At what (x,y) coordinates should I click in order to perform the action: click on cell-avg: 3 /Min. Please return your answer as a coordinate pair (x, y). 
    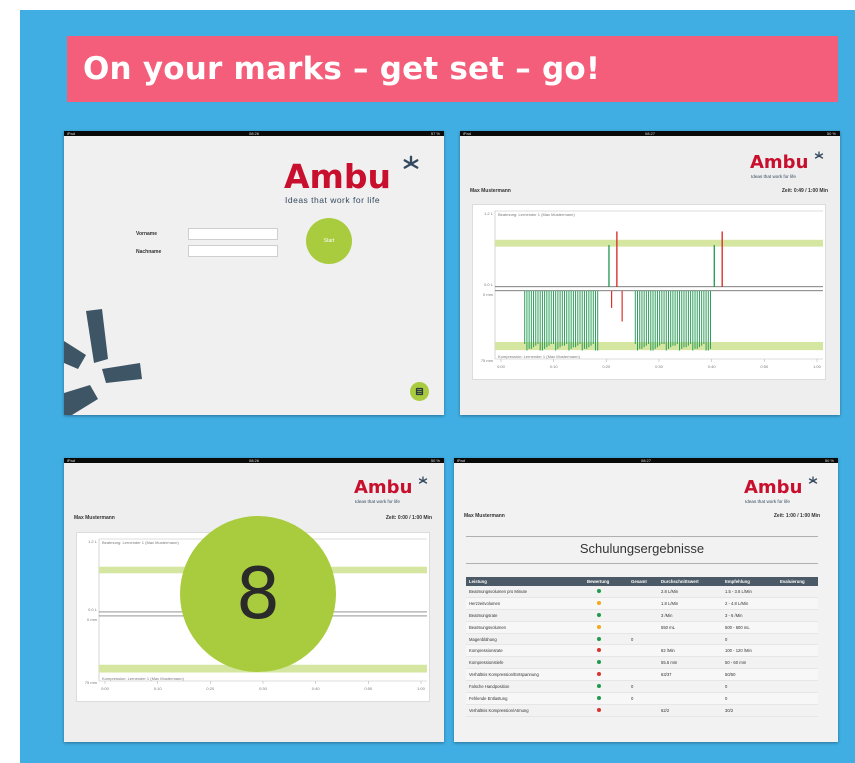
    Looking at the image, I should click on (690, 615).